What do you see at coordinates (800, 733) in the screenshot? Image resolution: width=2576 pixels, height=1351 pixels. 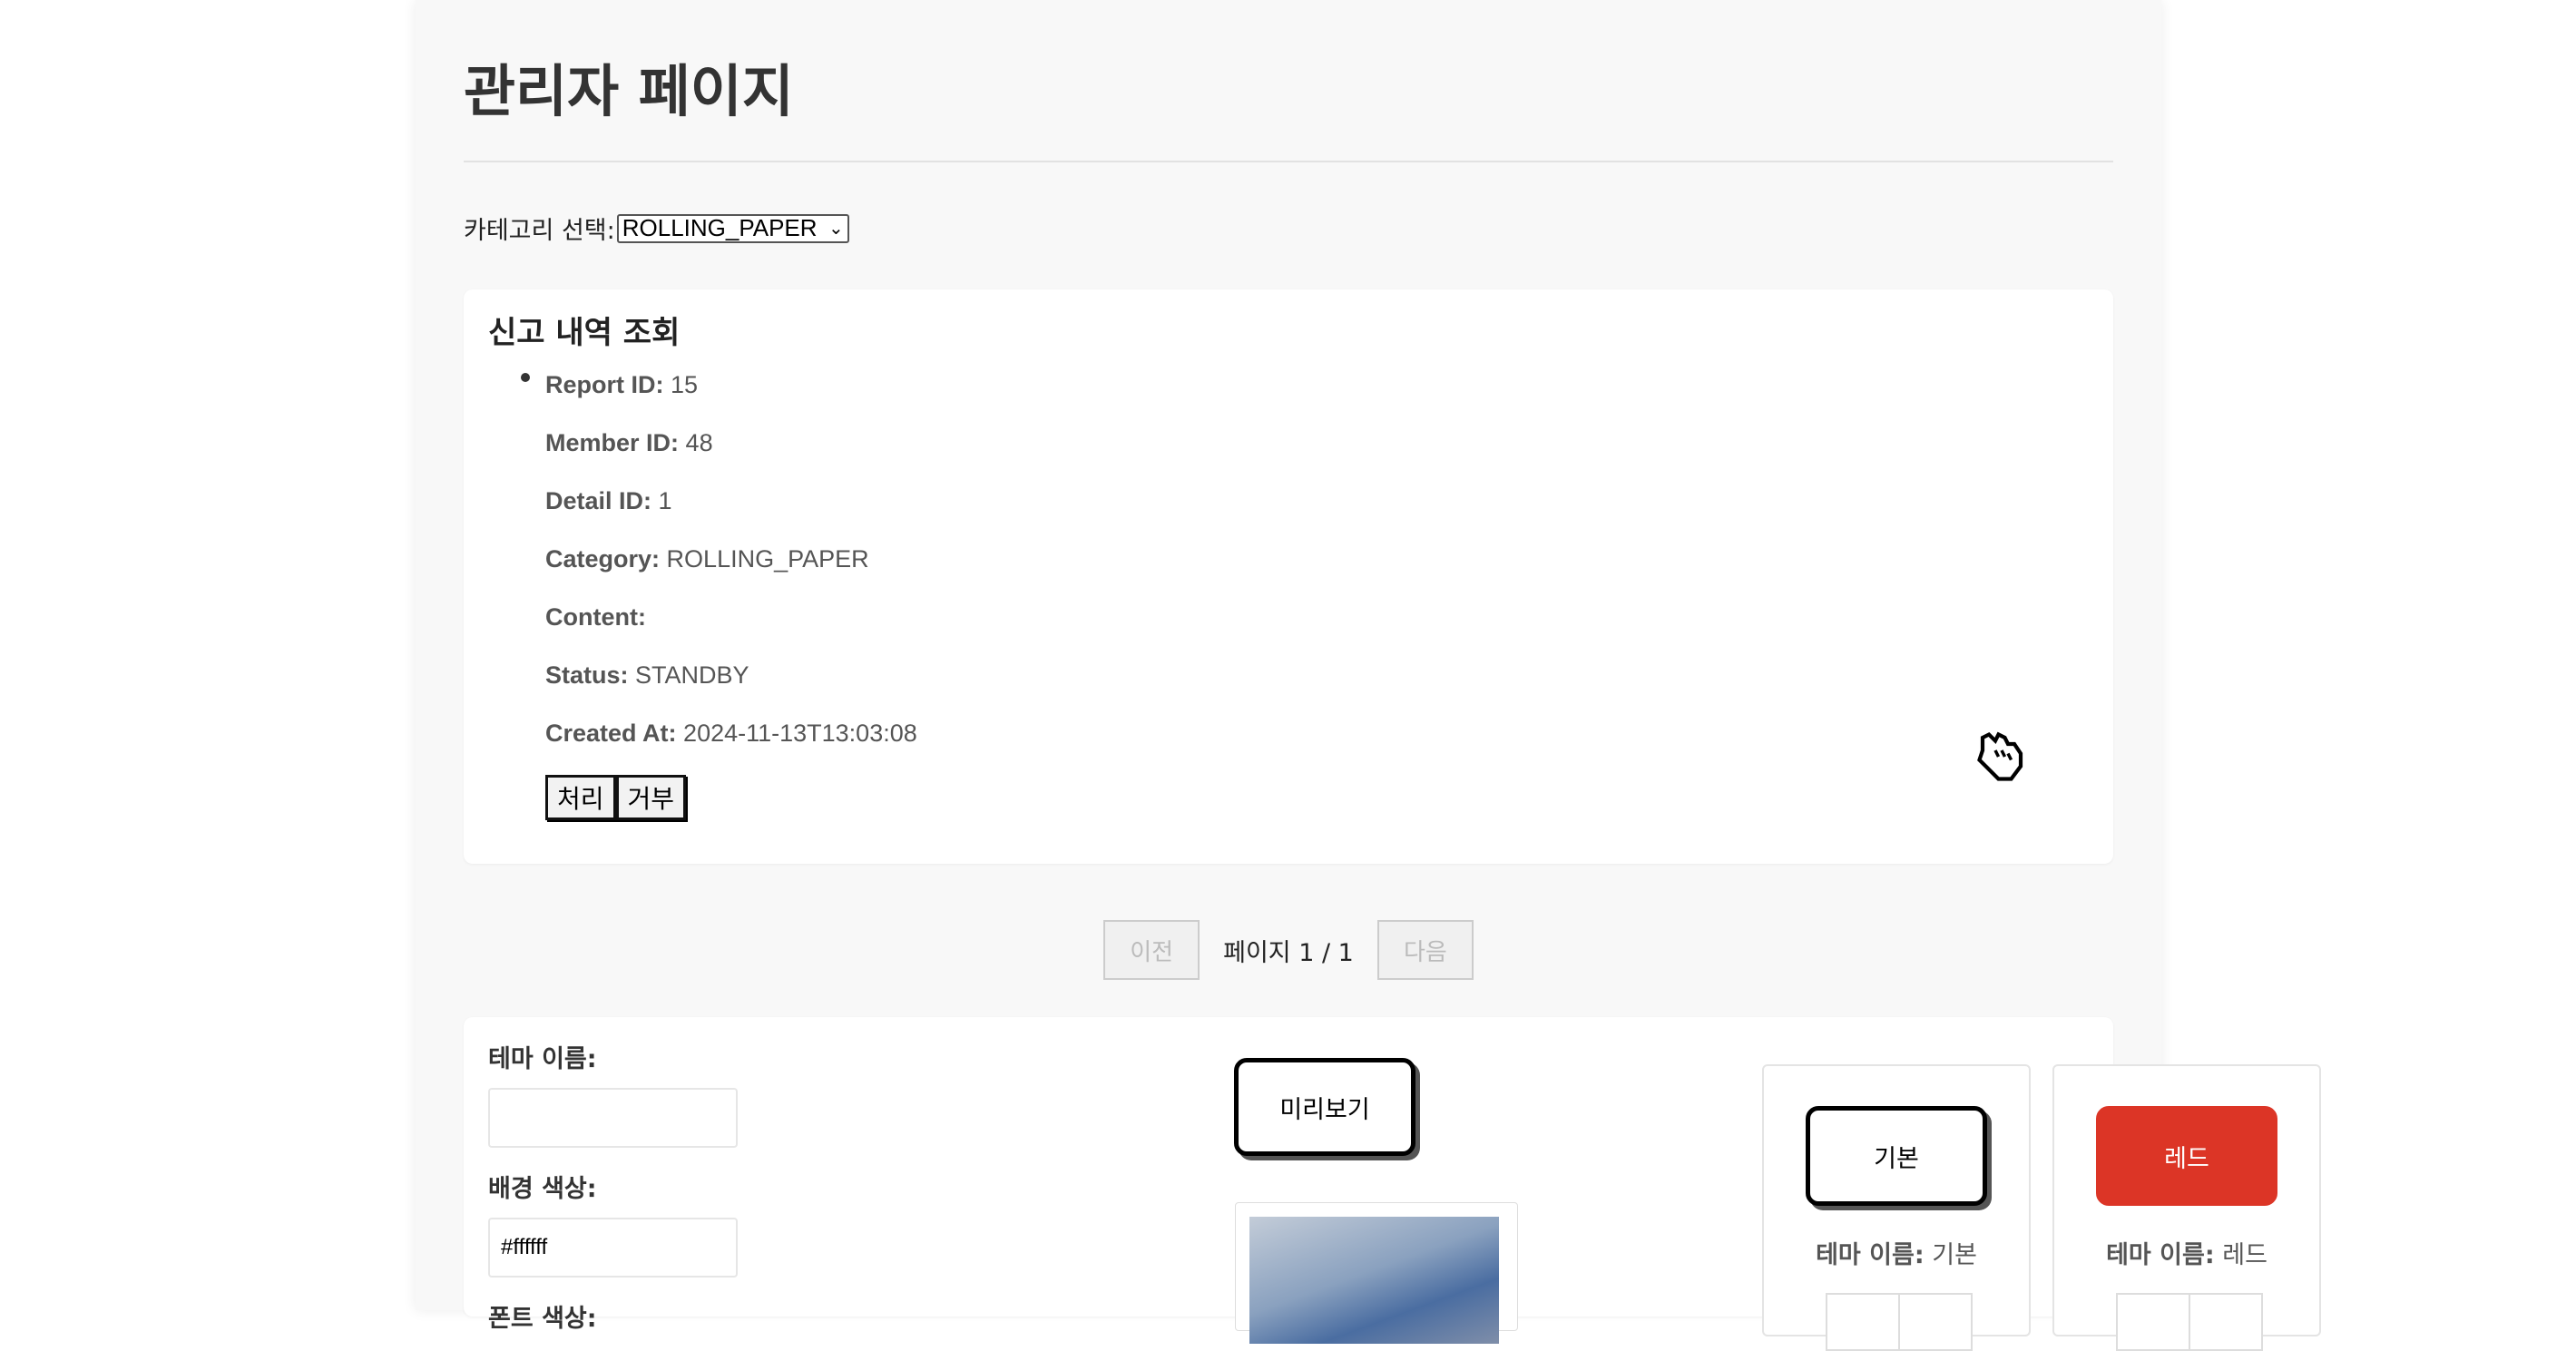 I see `field-value: 2024-11-13T13:03:08` at bounding box center [800, 733].